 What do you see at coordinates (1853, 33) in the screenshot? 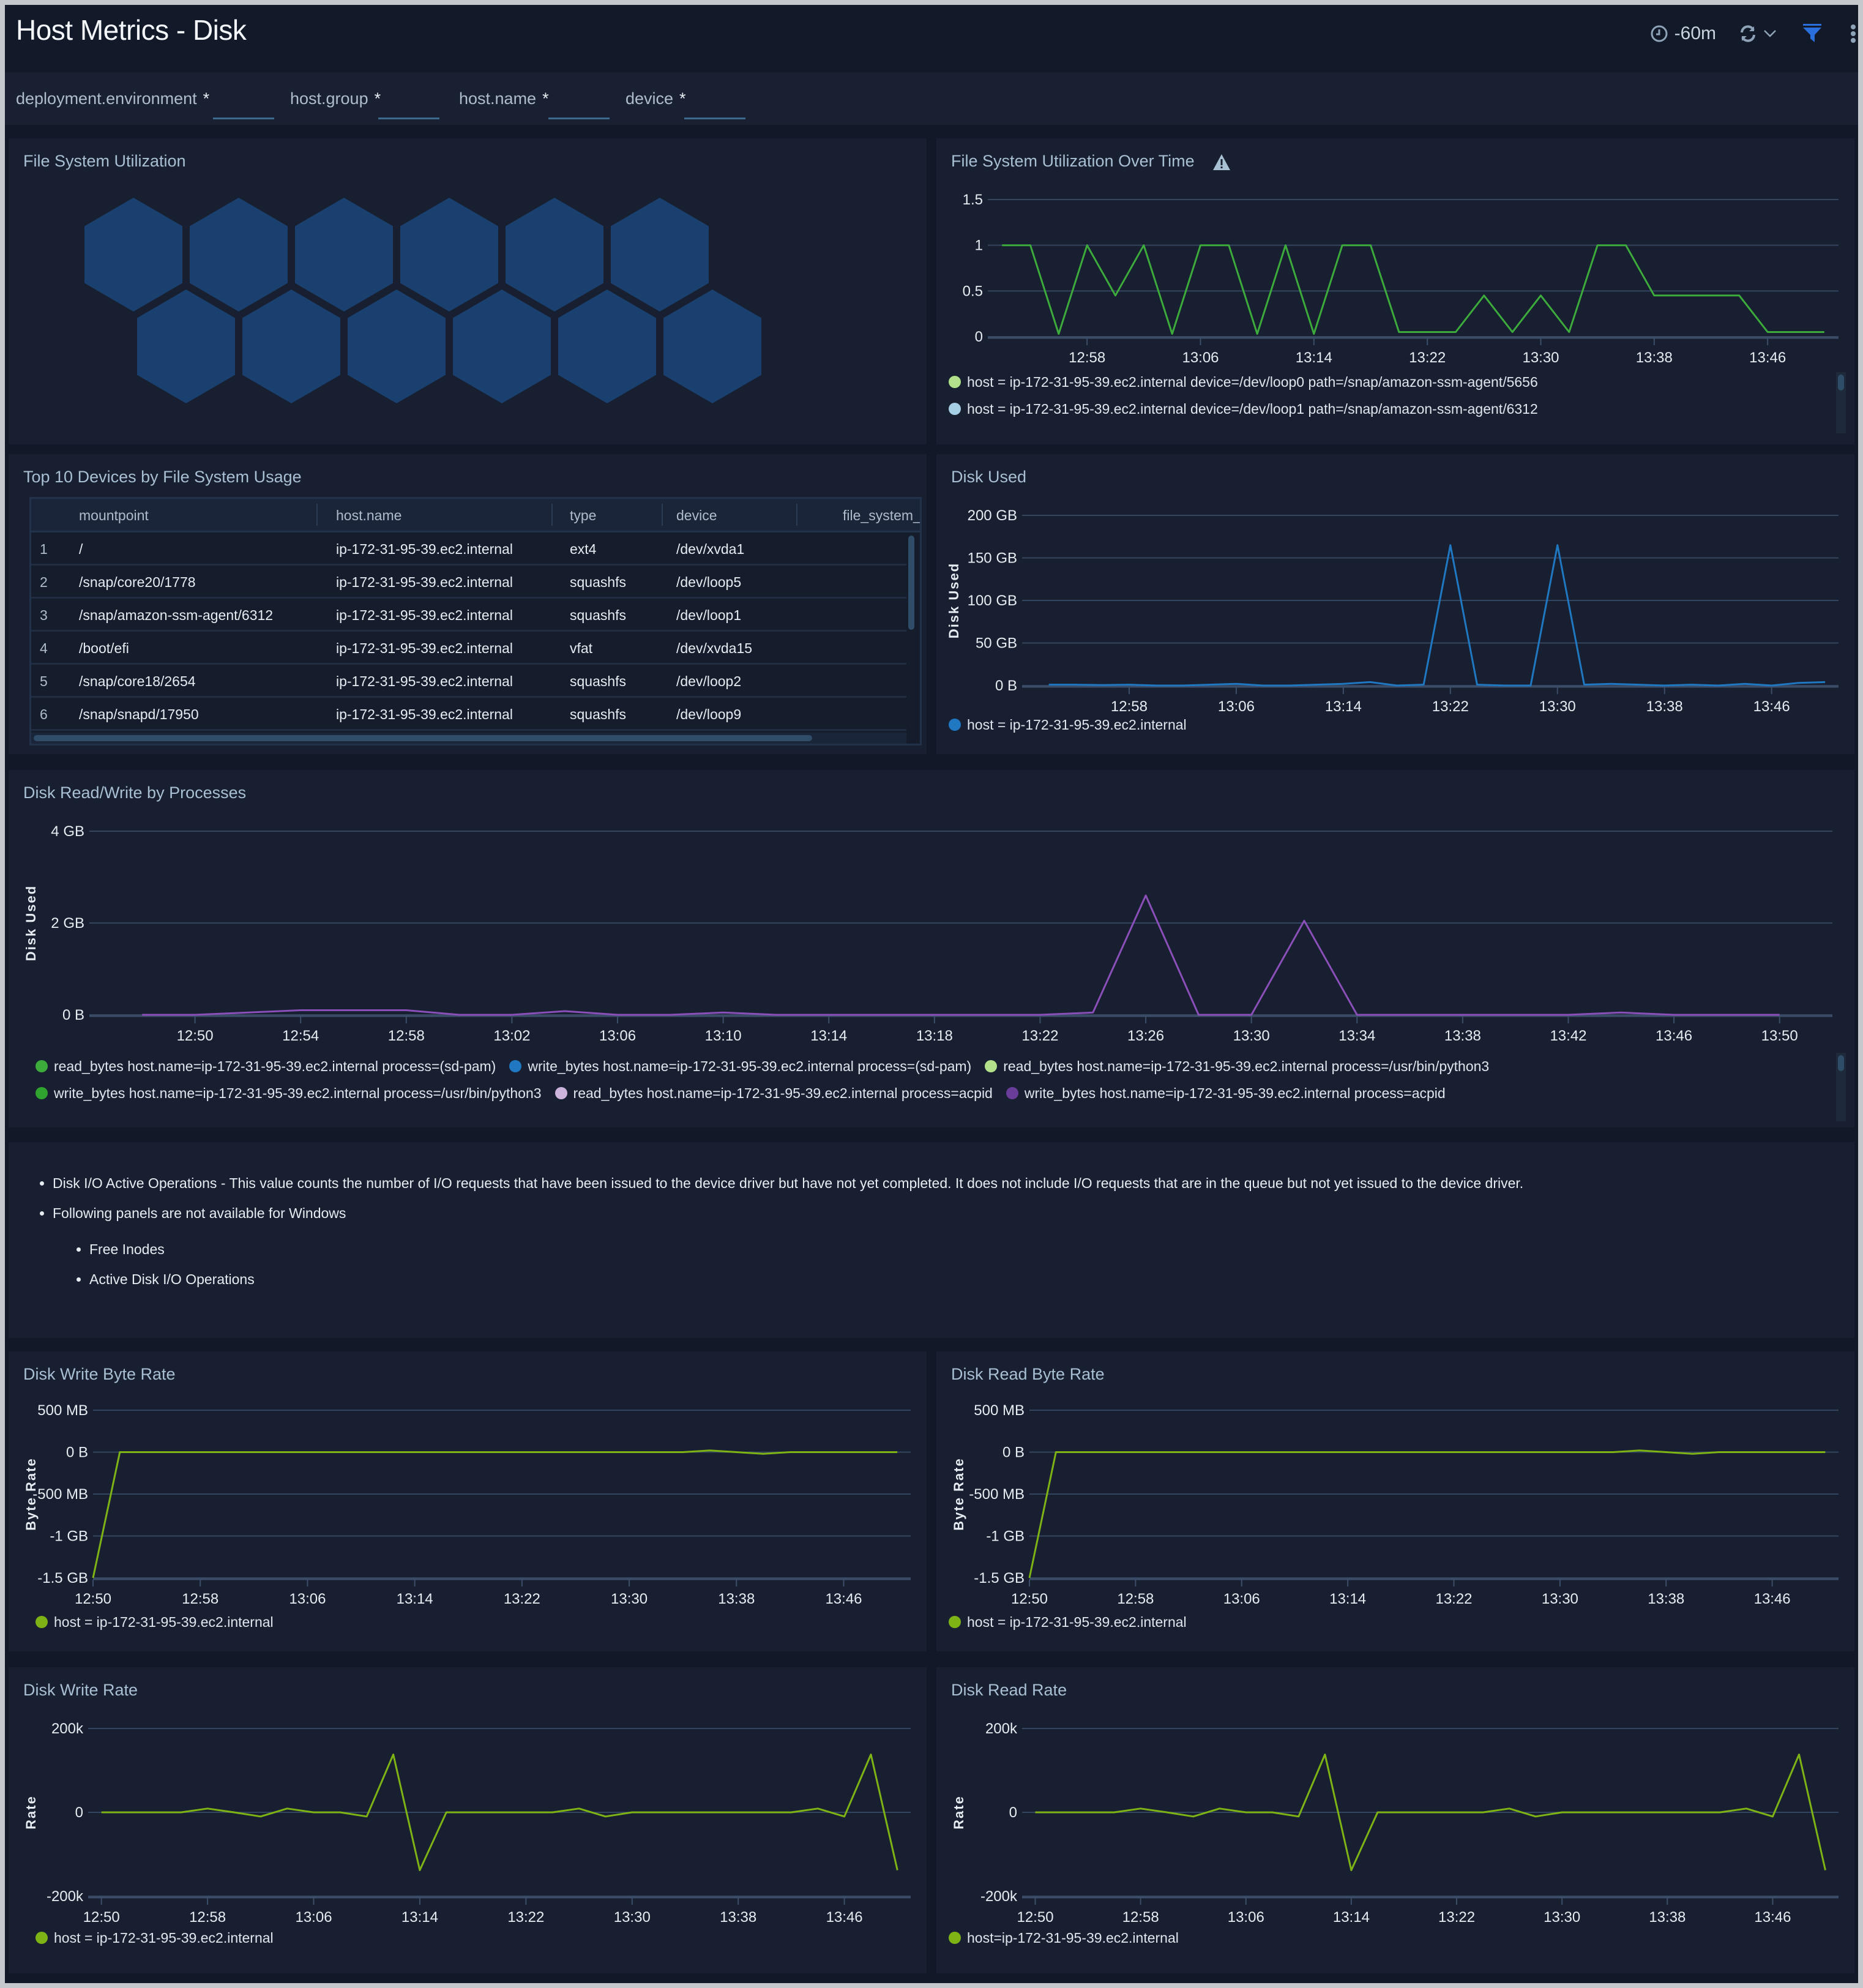
I see `more-vertical-icon` at bounding box center [1853, 33].